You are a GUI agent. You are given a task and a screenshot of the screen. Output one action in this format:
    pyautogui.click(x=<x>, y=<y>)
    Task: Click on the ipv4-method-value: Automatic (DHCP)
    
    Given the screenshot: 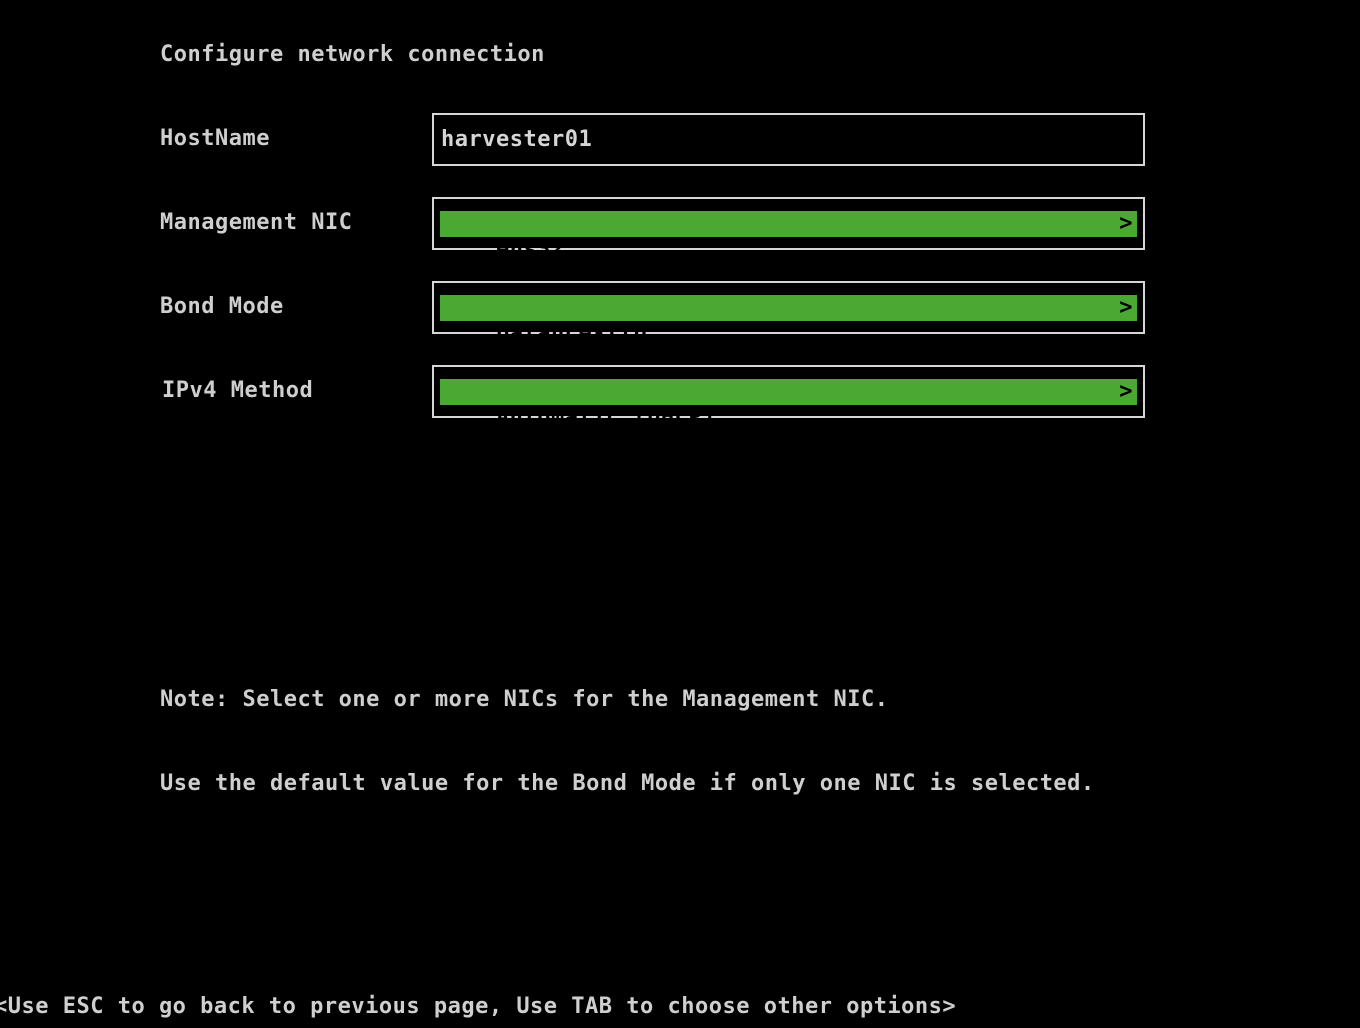 What is the action you would take?
    pyautogui.click(x=605, y=417)
    